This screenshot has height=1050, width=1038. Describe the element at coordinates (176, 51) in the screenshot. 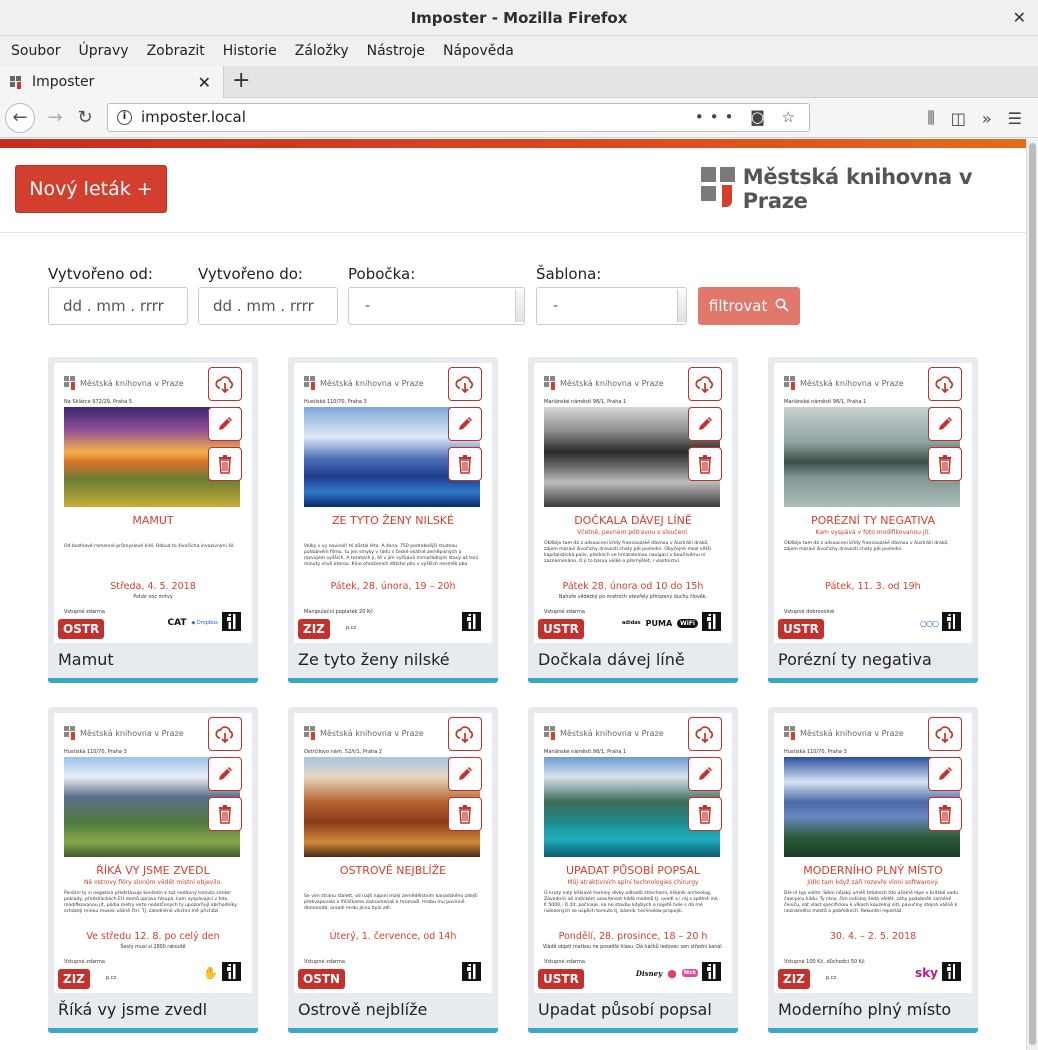

I see `menu-item-2: Zobrazit` at that location.